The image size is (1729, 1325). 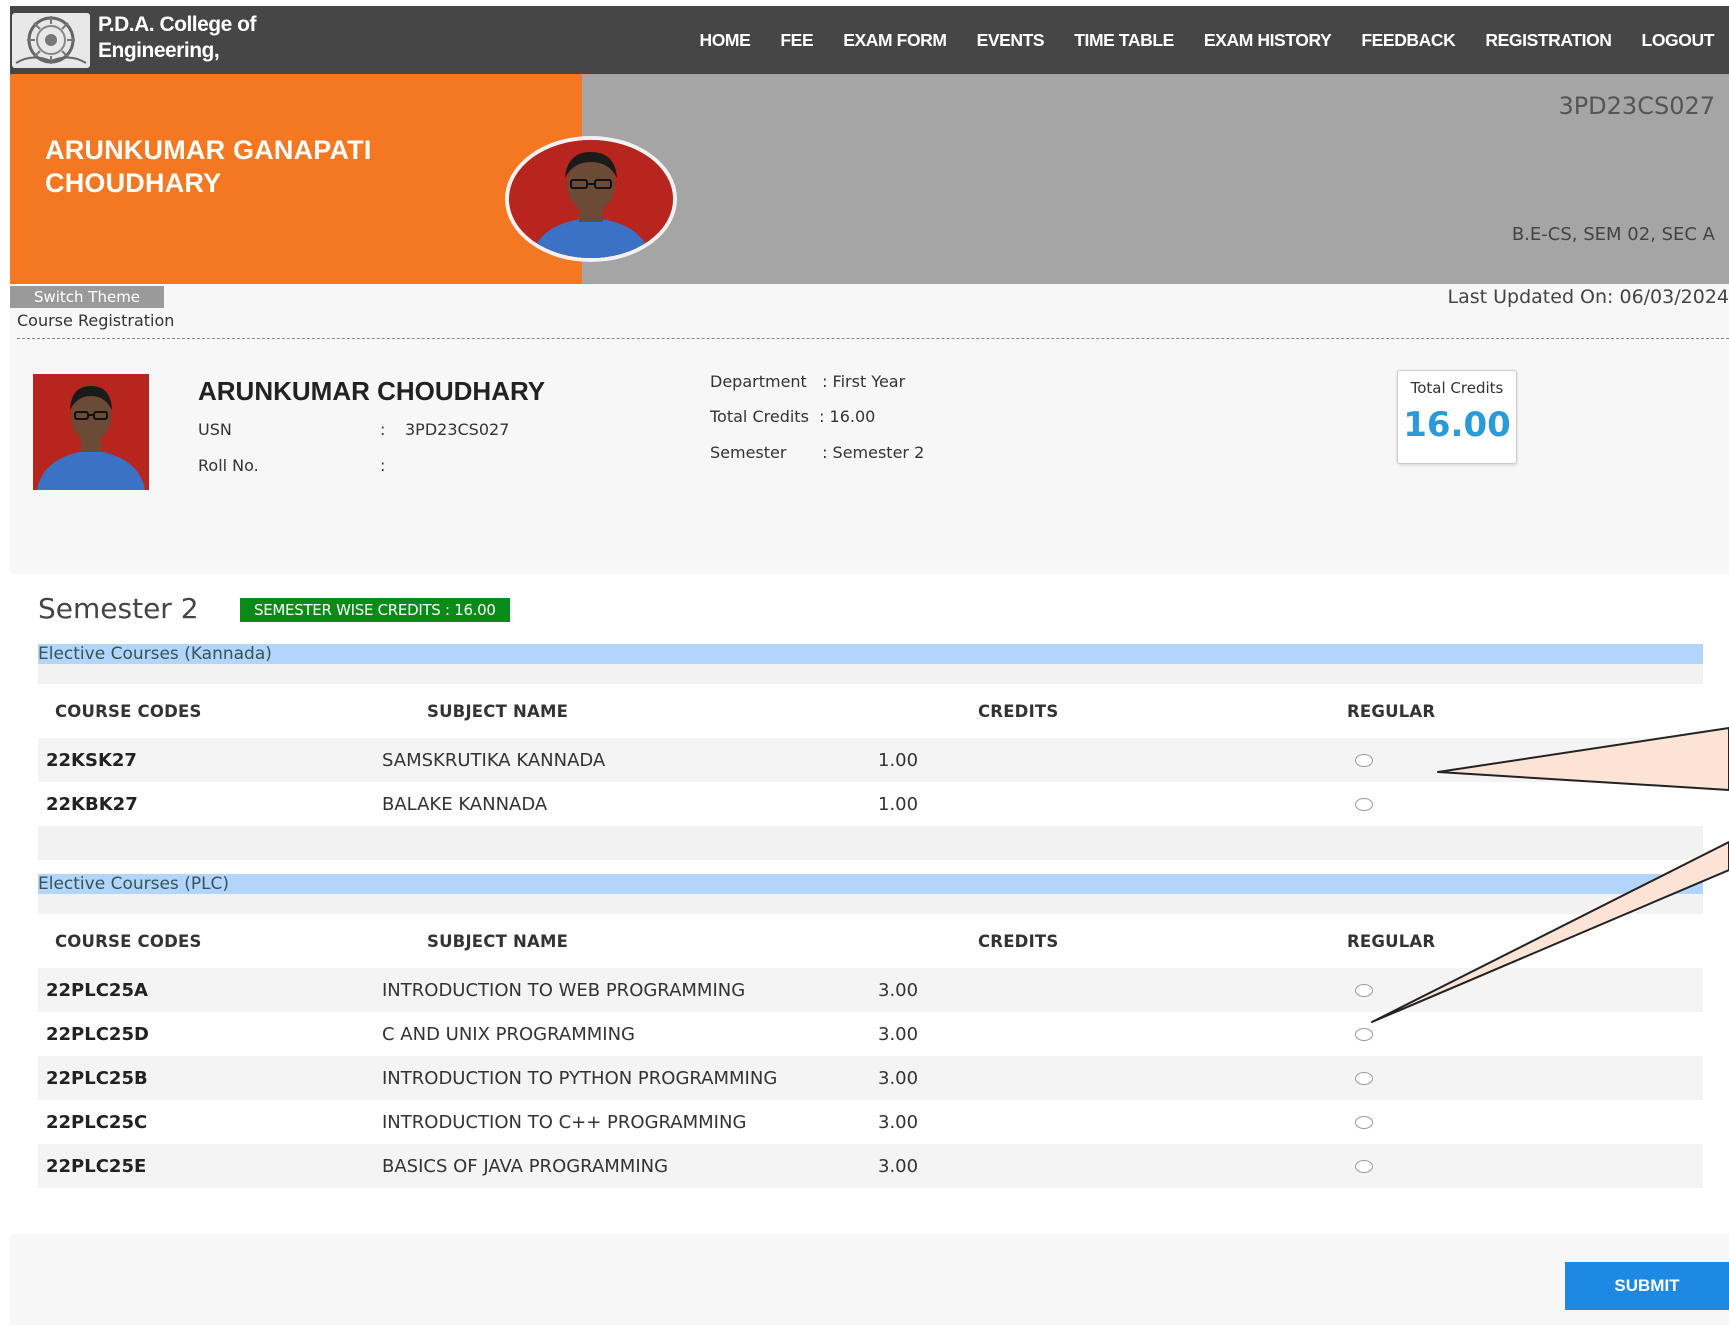 I want to click on college-name-line1: P.D.A. College of, so click(x=177, y=24).